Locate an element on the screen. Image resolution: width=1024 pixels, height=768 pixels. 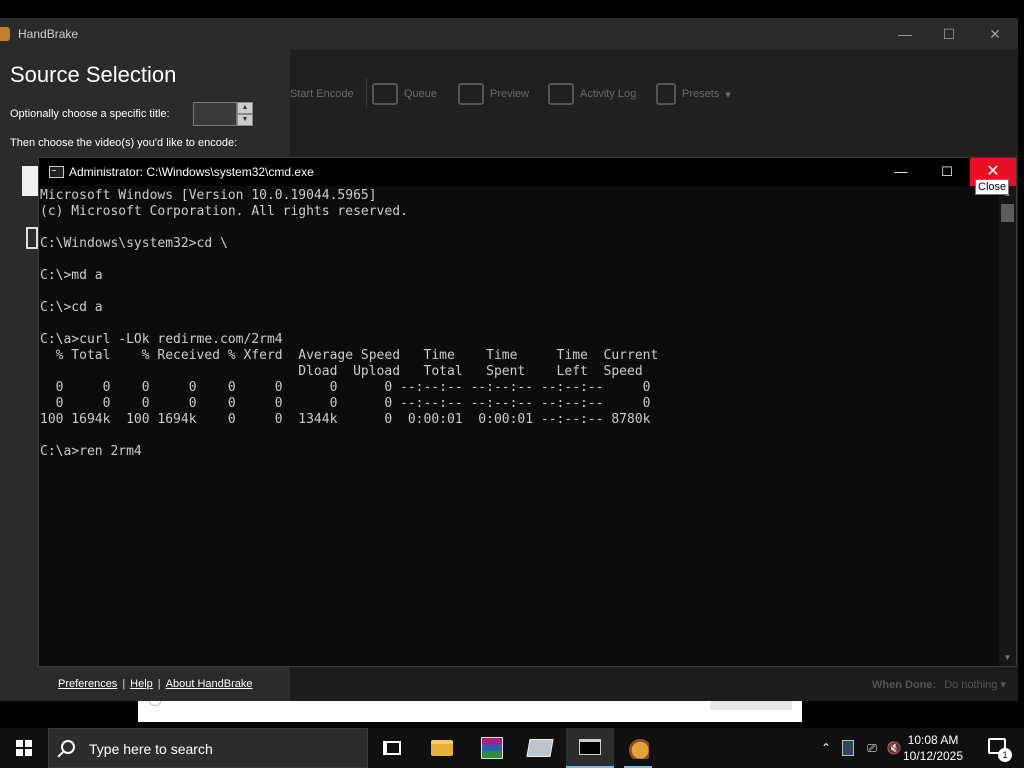
vertical-scrollbar: ▲ ▼ is located at coordinates (1007, 426).